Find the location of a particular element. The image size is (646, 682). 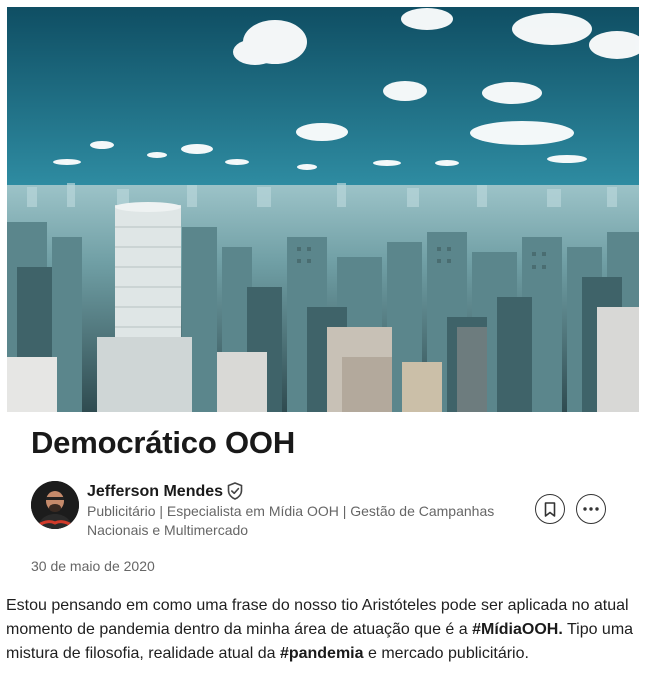

author-name: Jefferson Mendes is located at coordinates (155, 492).